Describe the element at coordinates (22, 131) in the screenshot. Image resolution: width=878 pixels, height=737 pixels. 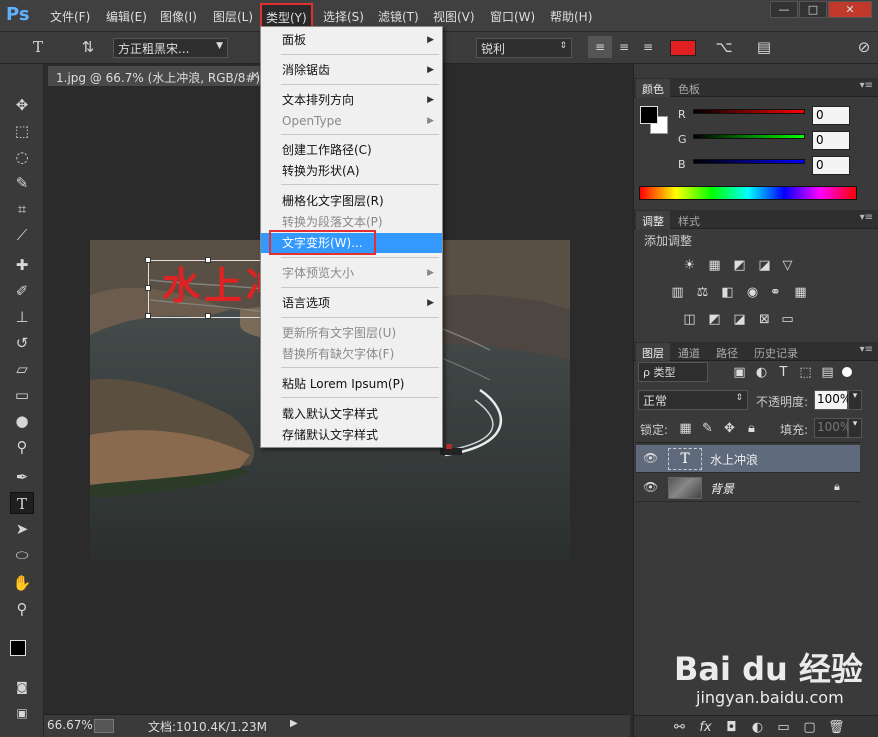
I see `marquee-tool-icon: ⬚` at that location.